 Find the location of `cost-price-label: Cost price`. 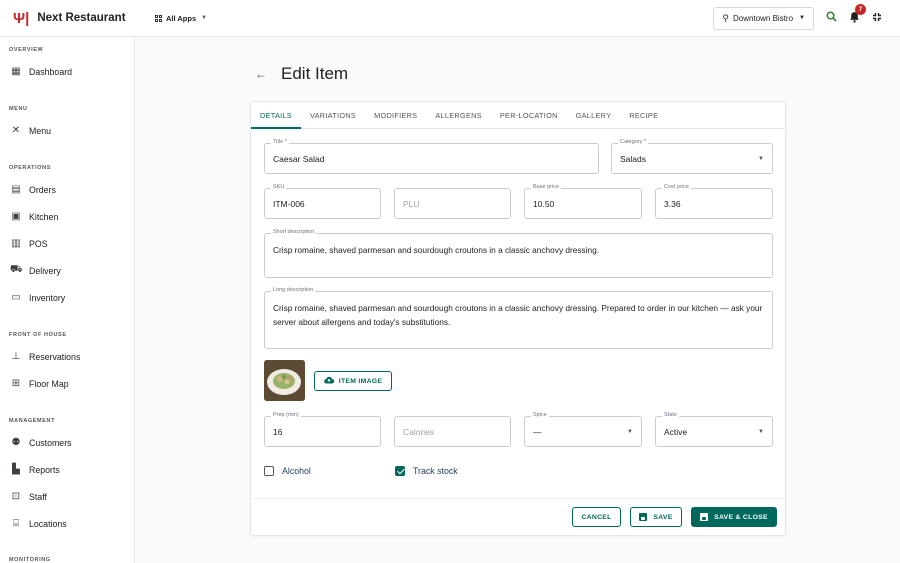

cost-price-label: Cost price is located at coordinates (676, 187).